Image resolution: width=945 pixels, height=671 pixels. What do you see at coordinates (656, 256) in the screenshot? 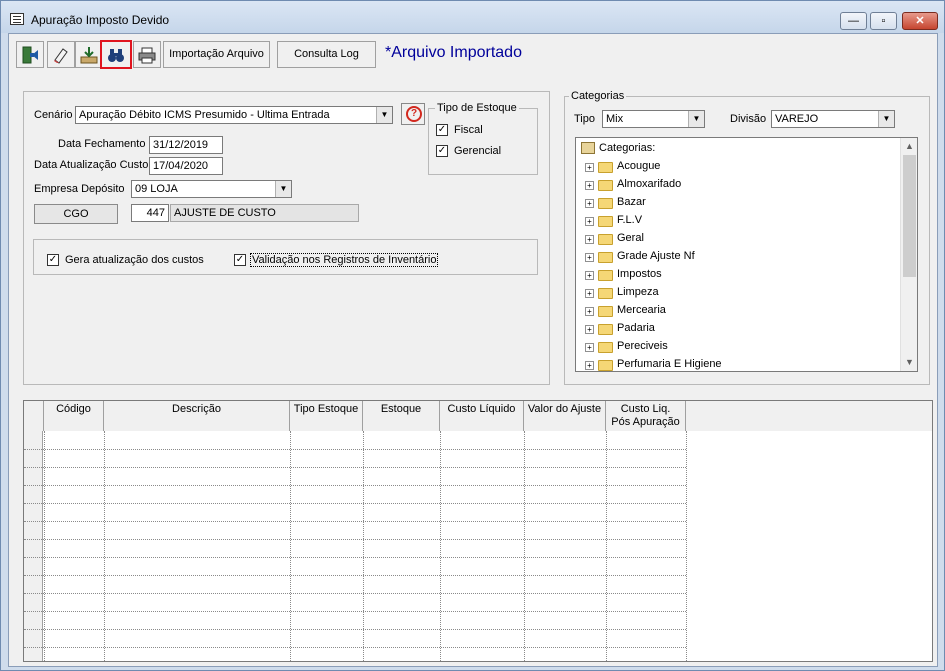
I see `tree-item-label: Grade Ajuste Nf` at bounding box center [656, 256].